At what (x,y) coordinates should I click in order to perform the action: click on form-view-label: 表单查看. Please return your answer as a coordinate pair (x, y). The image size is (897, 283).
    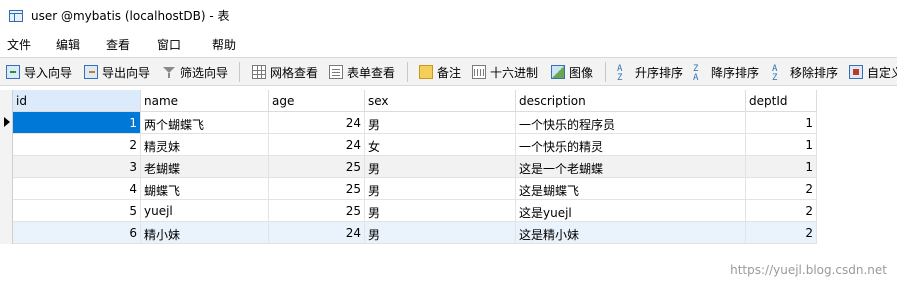
    Looking at the image, I should click on (371, 72).